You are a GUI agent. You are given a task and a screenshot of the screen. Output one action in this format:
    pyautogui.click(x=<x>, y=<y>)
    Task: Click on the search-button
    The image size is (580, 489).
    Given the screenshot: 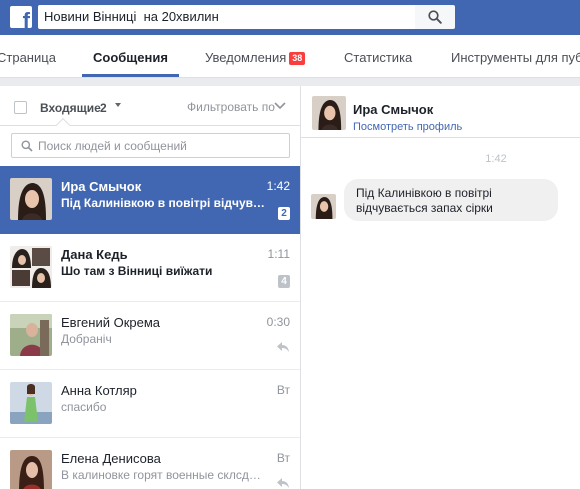 What is the action you would take?
    pyautogui.click(x=435, y=17)
    